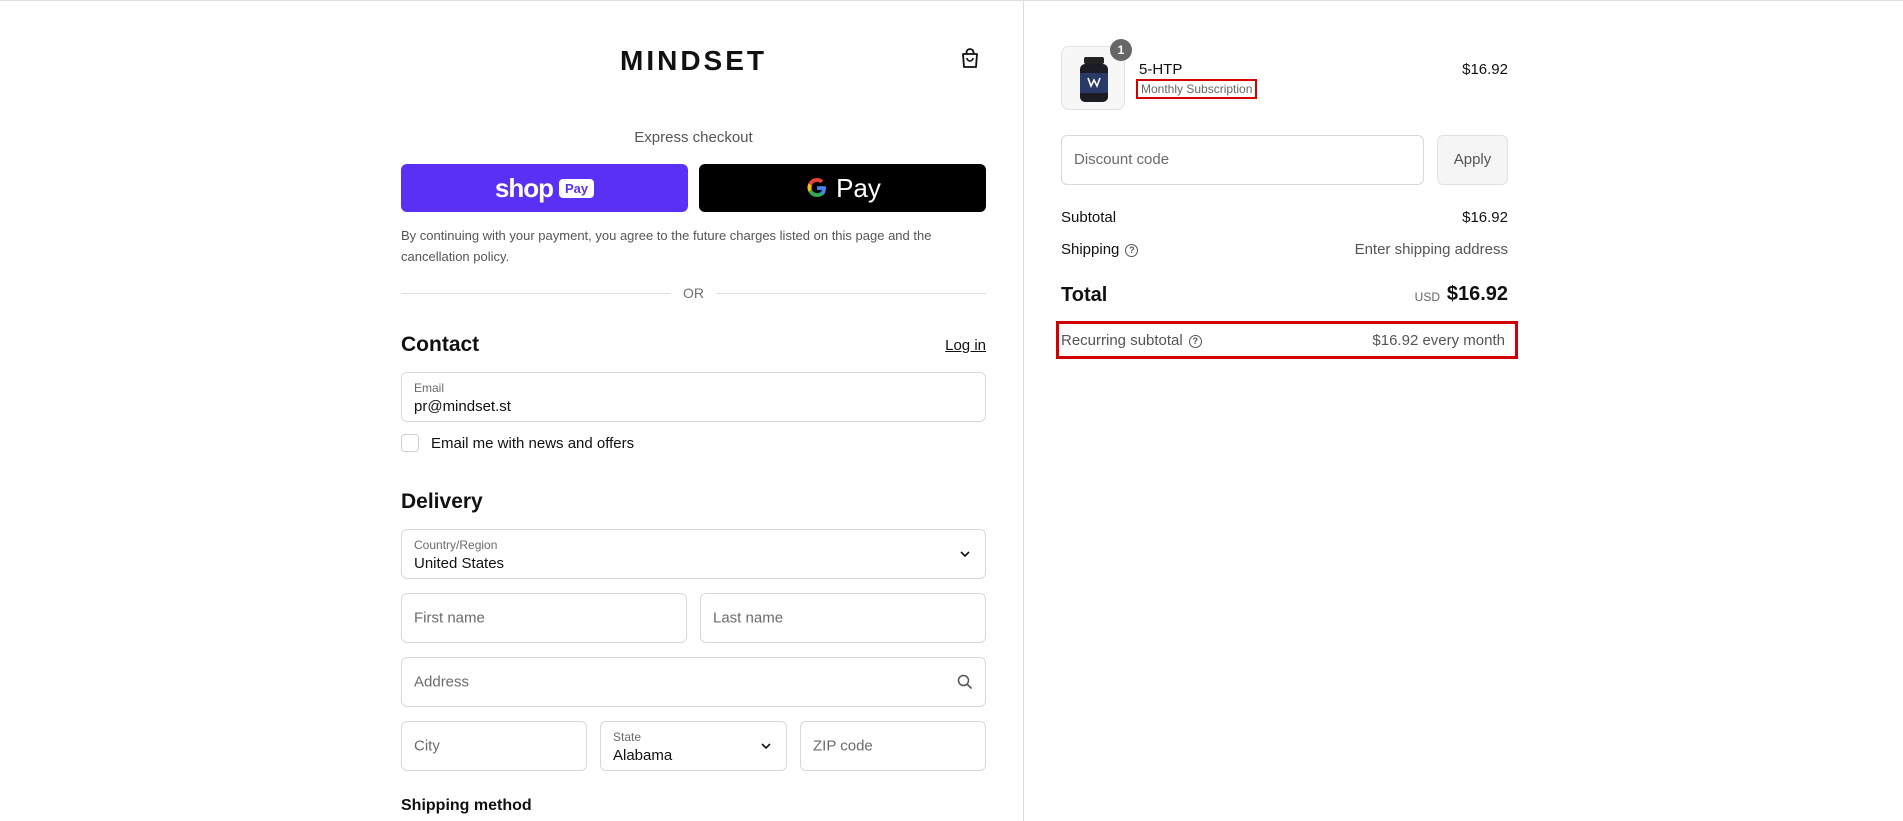  Describe the element at coordinates (1284, 249) in the screenshot. I see `shipping-row: Shipping? Enter shipping address` at that location.